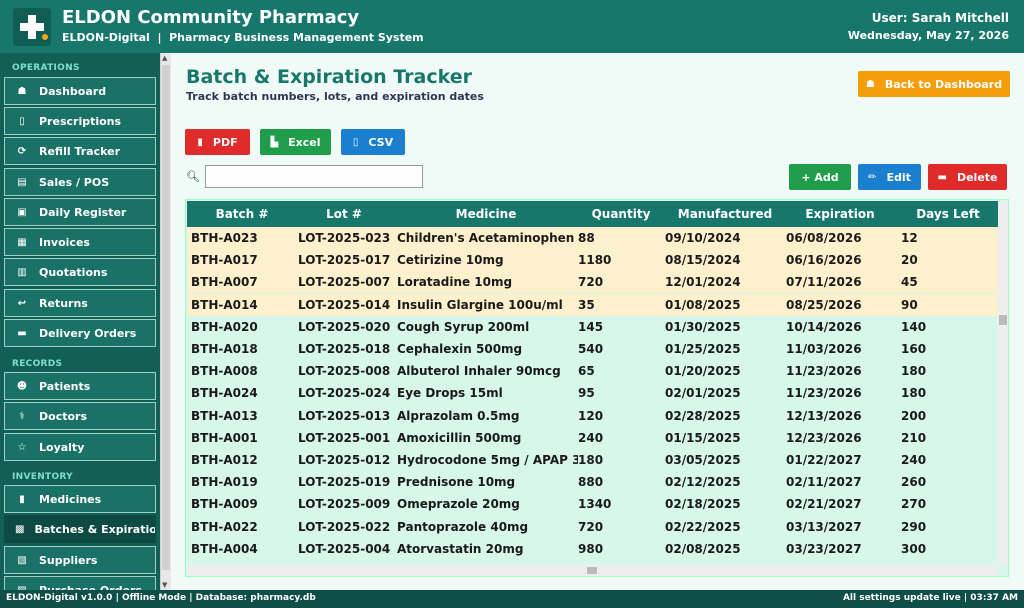 The image size is (1024, 608). I want to click on table-cell: Amoxicillin 500mg, so click(459, 437).